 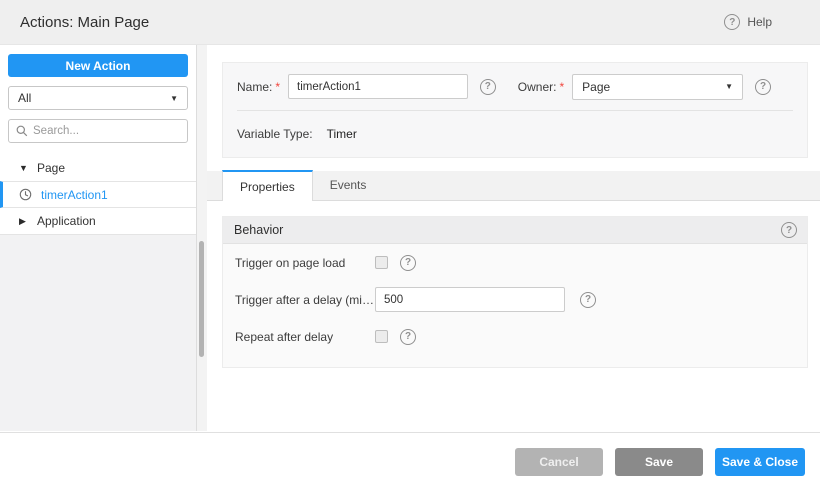 I want to click on trigger-on-page-load-help-icon: ?, so click(x=408, y=262).